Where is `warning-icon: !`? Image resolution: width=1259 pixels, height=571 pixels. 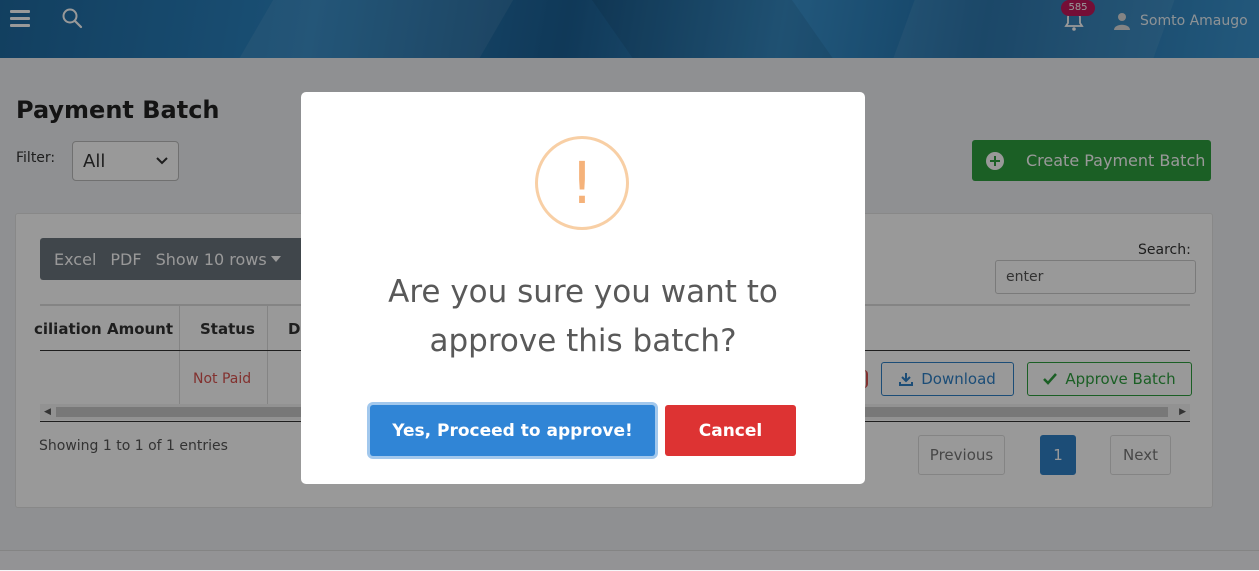 warning-icon: ! is located at coordinates (582, 183).